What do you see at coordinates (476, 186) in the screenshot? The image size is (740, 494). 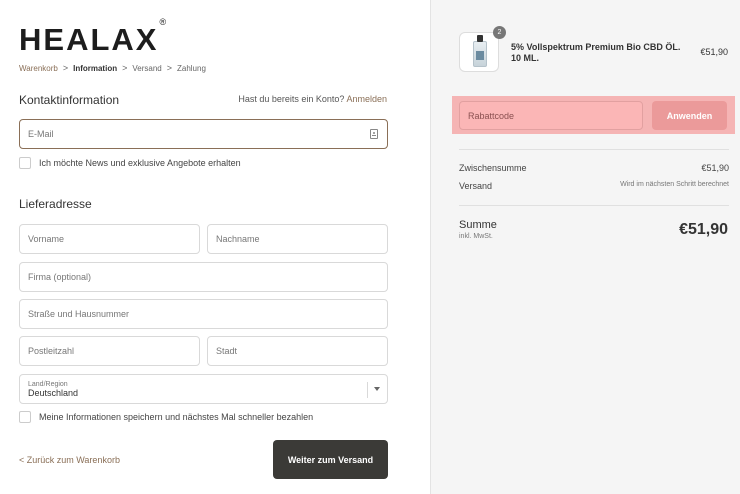 I see `shipping-cost-label: Versand` at bounding box center [476, 186].